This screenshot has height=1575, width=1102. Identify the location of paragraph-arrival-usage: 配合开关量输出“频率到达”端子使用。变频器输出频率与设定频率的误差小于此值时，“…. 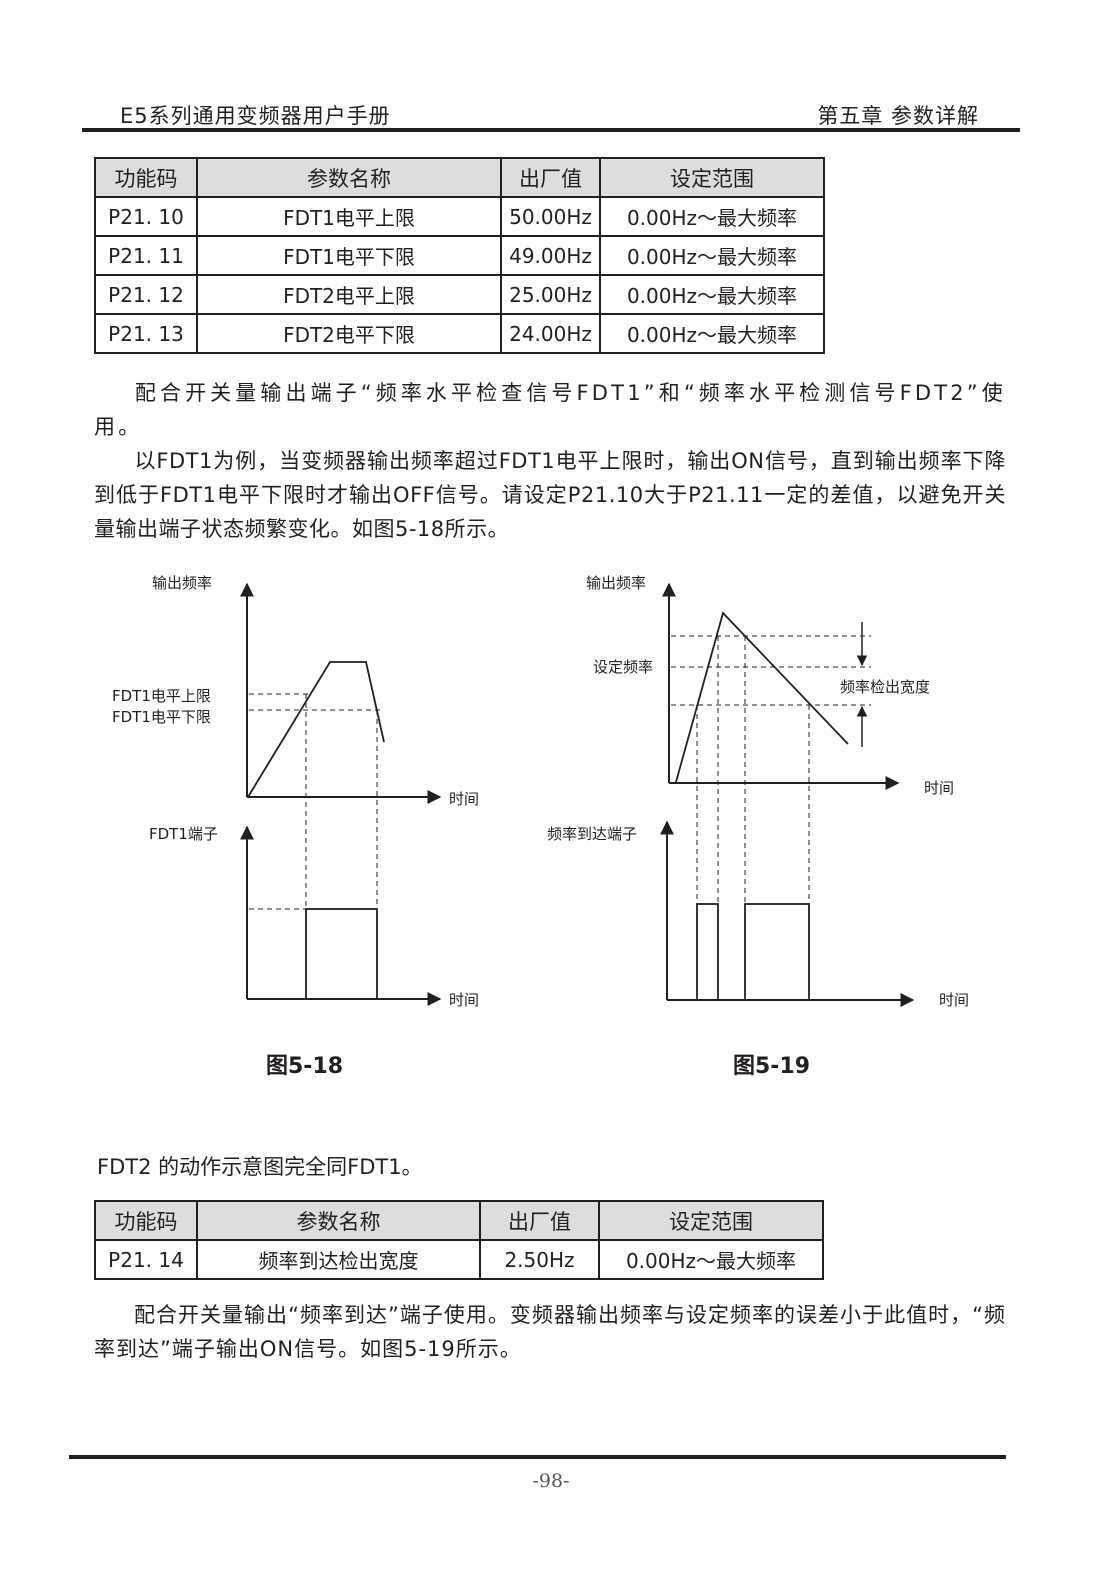
(550, 1332).